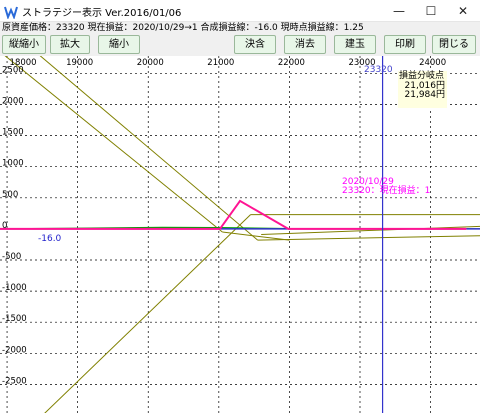 Image resolution: width=480 pixels, height=413 pixels. What do you see at coordinates (79, 63) in the screenshot?
I see `x-tick-label: 19000` at bounding box center [79, 63].